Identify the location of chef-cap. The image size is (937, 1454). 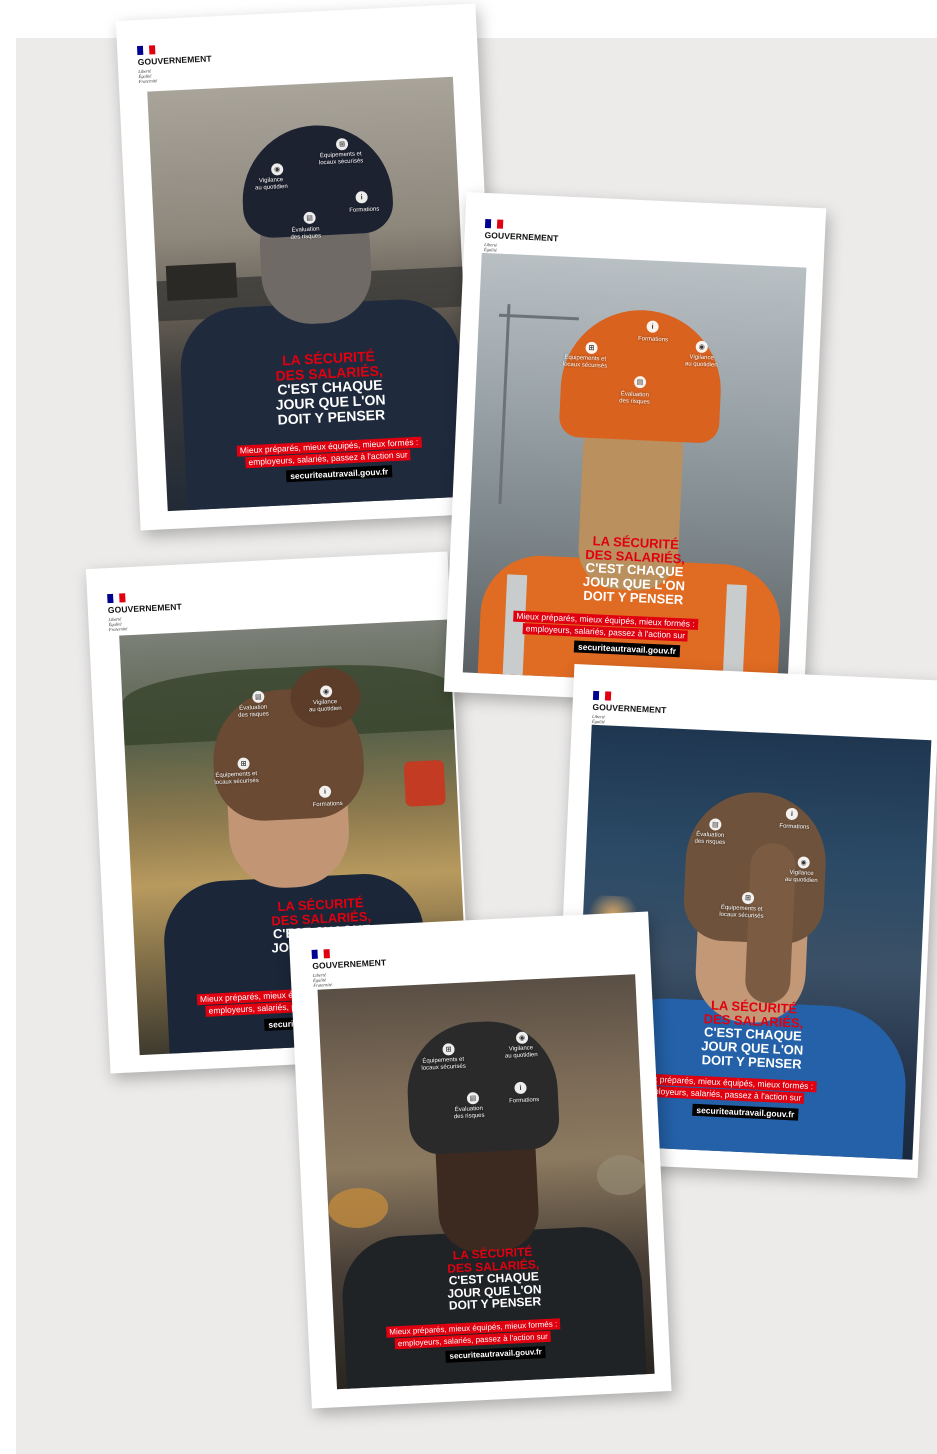
(482, 1087).